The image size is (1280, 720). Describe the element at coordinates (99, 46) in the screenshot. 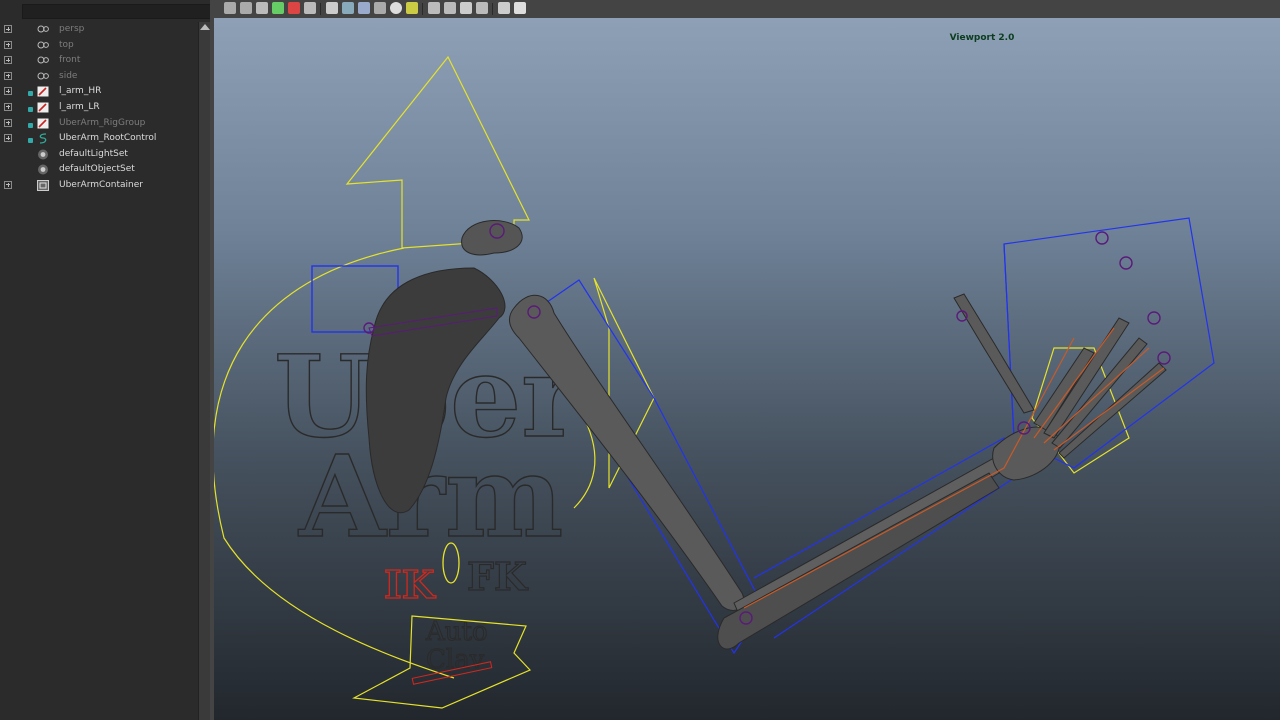

I see `outliner-item: top` at that location.